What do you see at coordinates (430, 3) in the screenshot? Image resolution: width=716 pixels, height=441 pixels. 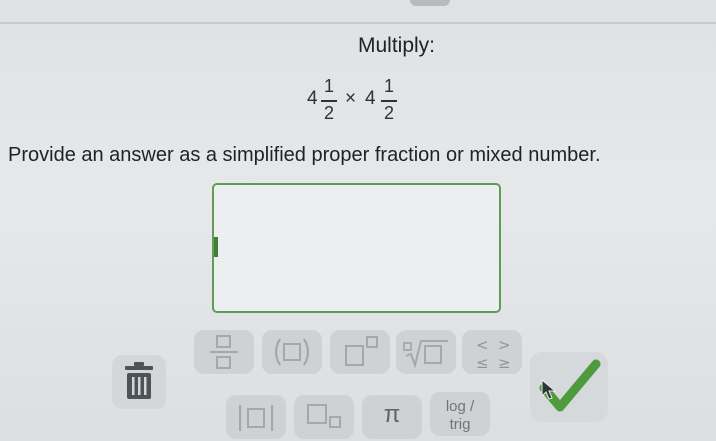 I see `top-scroll-tab` at bounding box center [430, 3].